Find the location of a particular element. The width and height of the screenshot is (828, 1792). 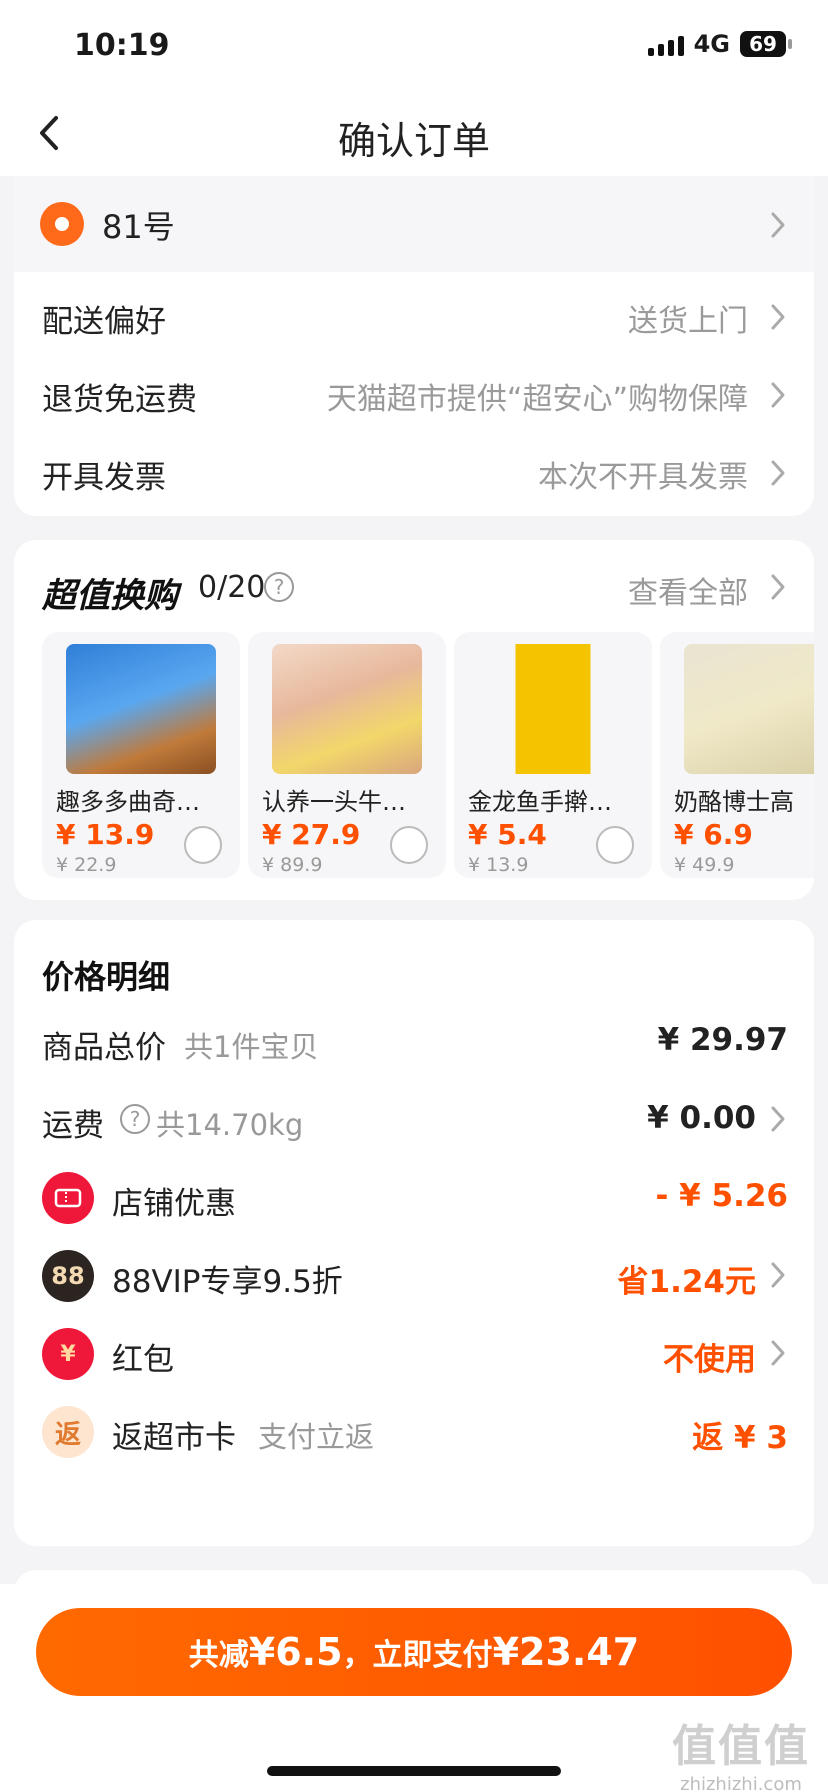

row-label: 运费 is located at coordinates (73, 1126).